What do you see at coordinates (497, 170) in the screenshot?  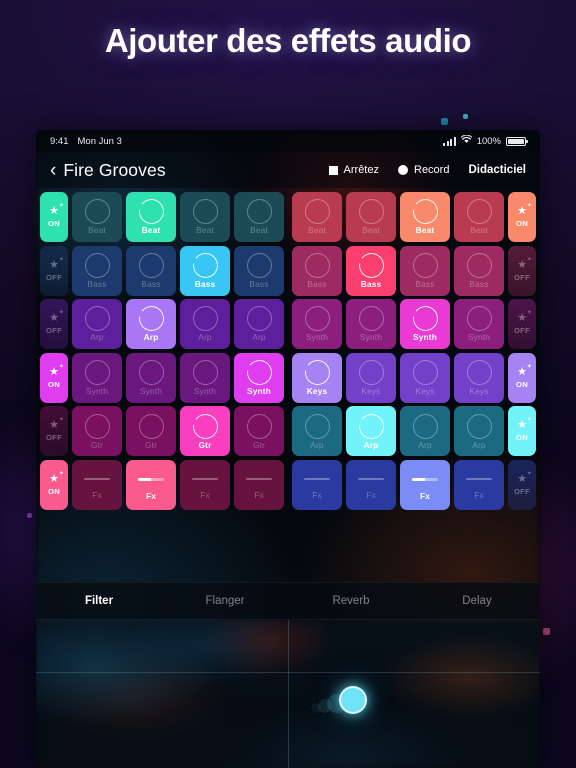 I see `tutorial-link: Didacticiel` at bounding box center [497, 170].